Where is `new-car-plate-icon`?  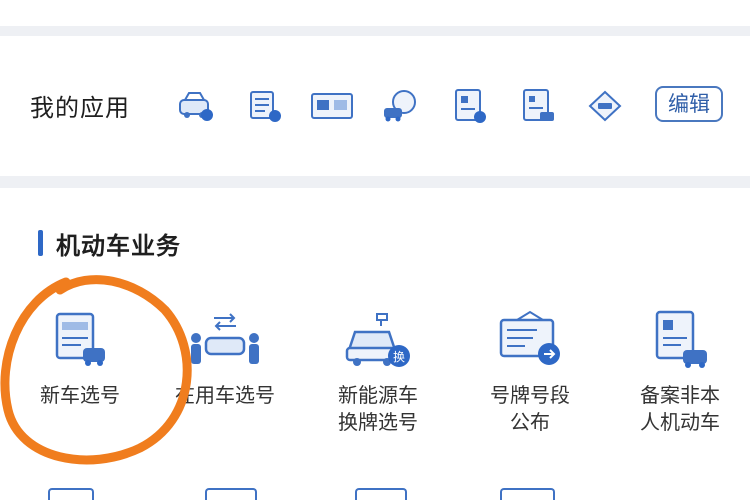 new-car-plate-icon is located at coordinates (80, 339).